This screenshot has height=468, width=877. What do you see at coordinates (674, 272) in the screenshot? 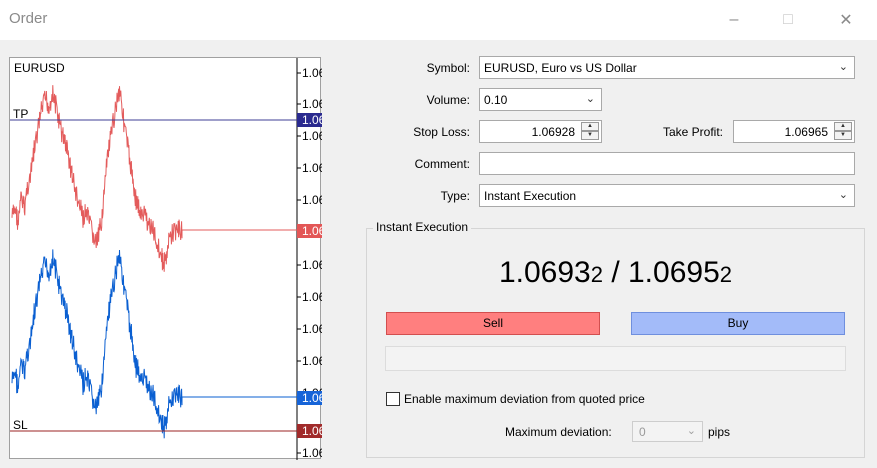
I see `ask-quote-main: 1.0695` at bounding box center [674, 272].